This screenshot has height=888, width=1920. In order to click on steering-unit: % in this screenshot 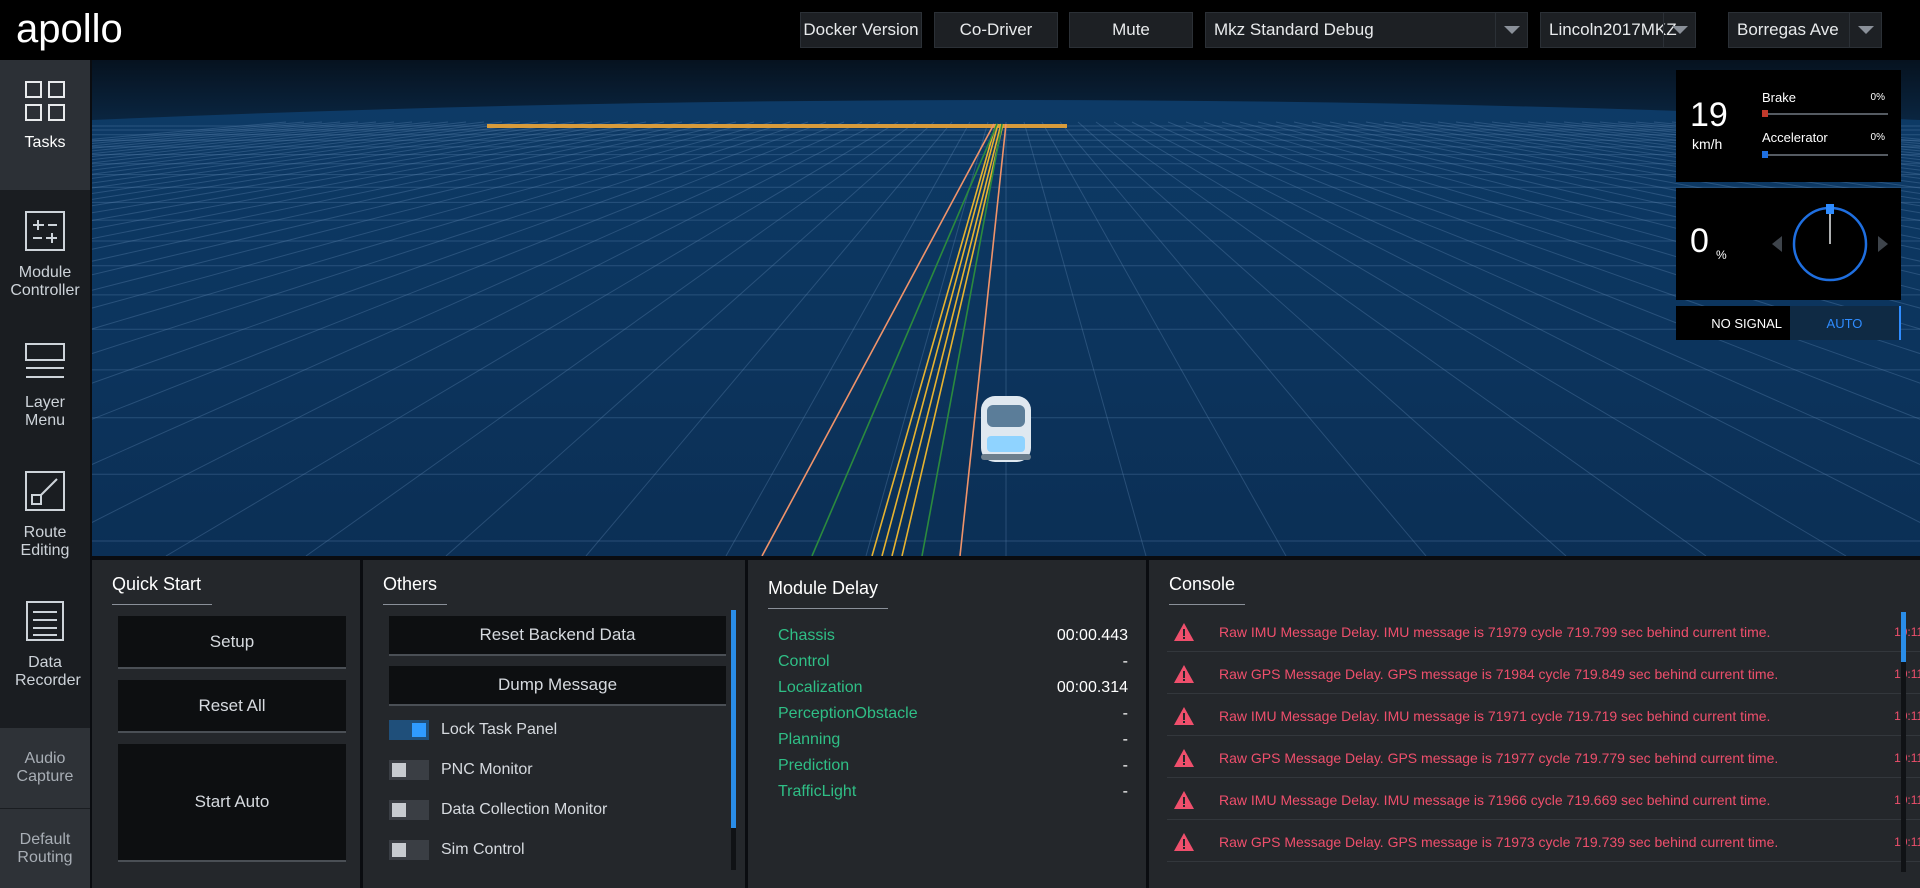, I will do `click(1721, 255)`.